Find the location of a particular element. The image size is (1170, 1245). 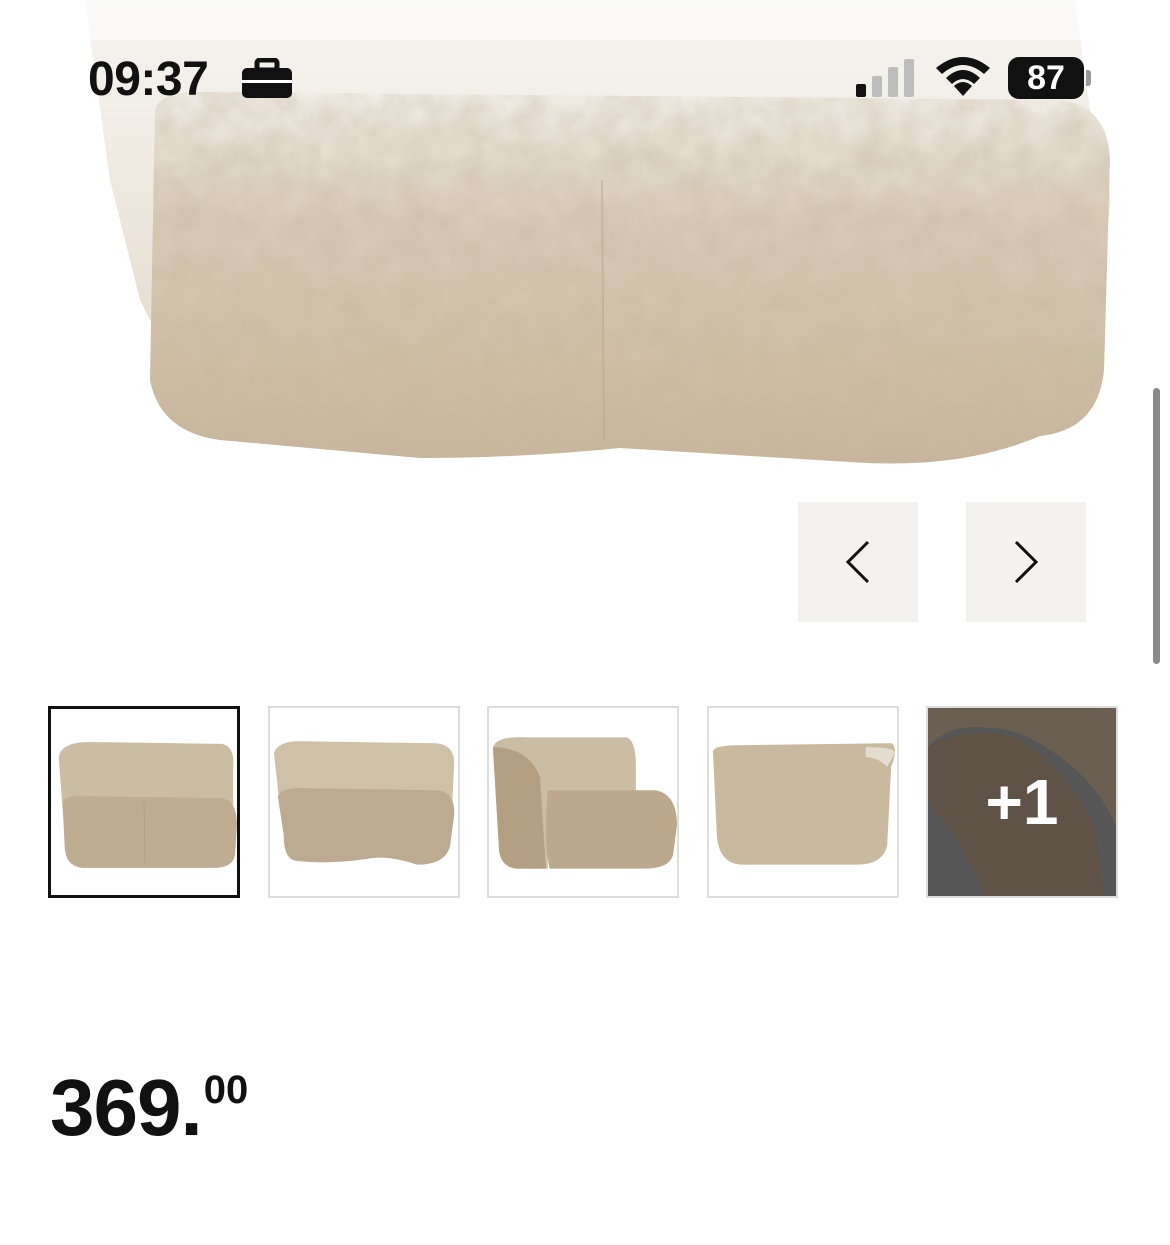

more-images-count: +1 is located at coordinates (1022, 802).